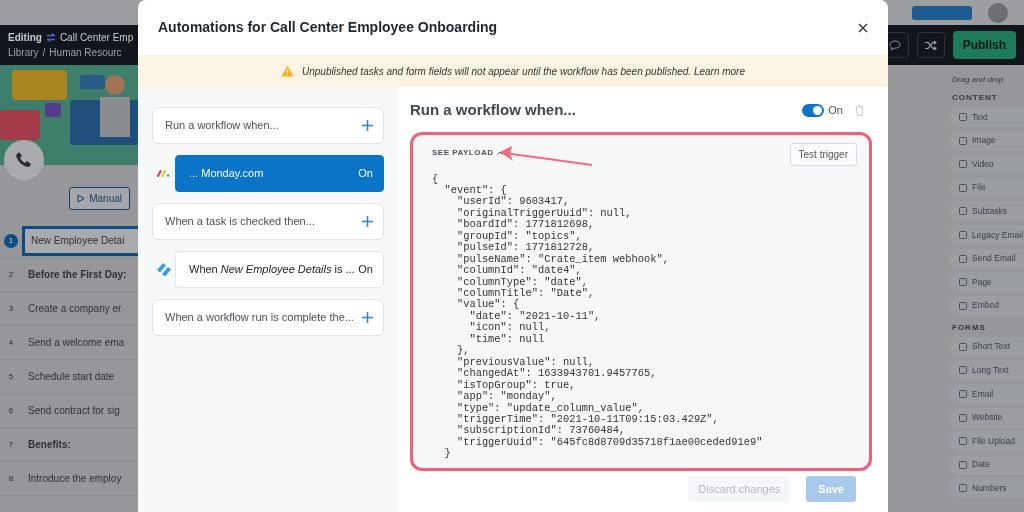  I want to click on code-line: "pulseId": 1771812728,, so click(525, 248).